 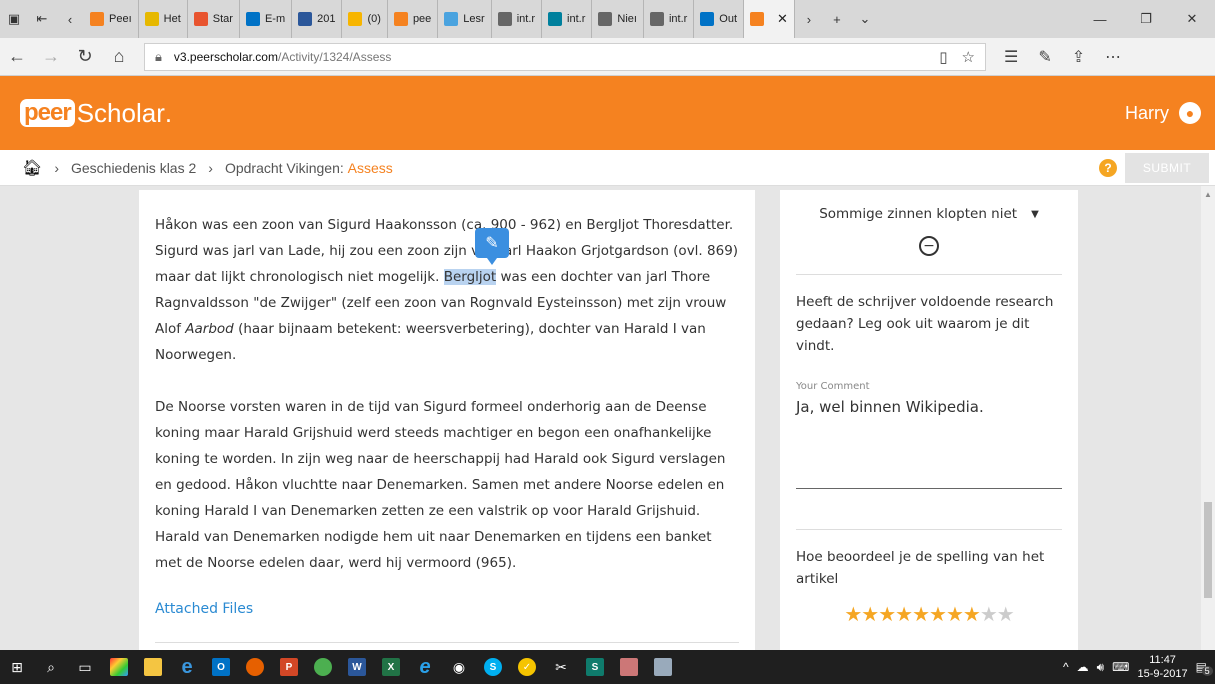 What do you see at coordinates (809, 19) in the screenshot?
I see `scroll-tabs-right-icon: ›` at bounding box center [809, 19].